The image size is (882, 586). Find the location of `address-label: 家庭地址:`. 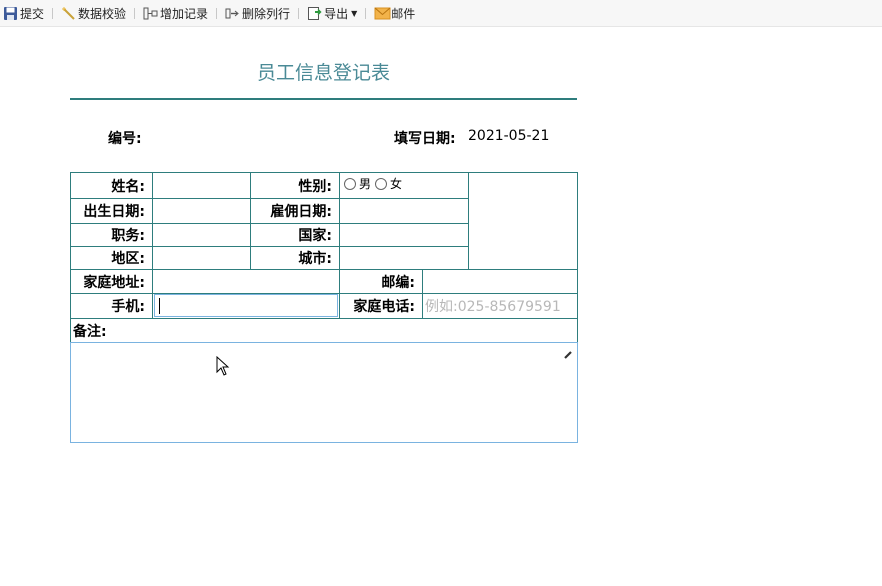

address-label: 家庭地址: is located at coordinates (114, 282).